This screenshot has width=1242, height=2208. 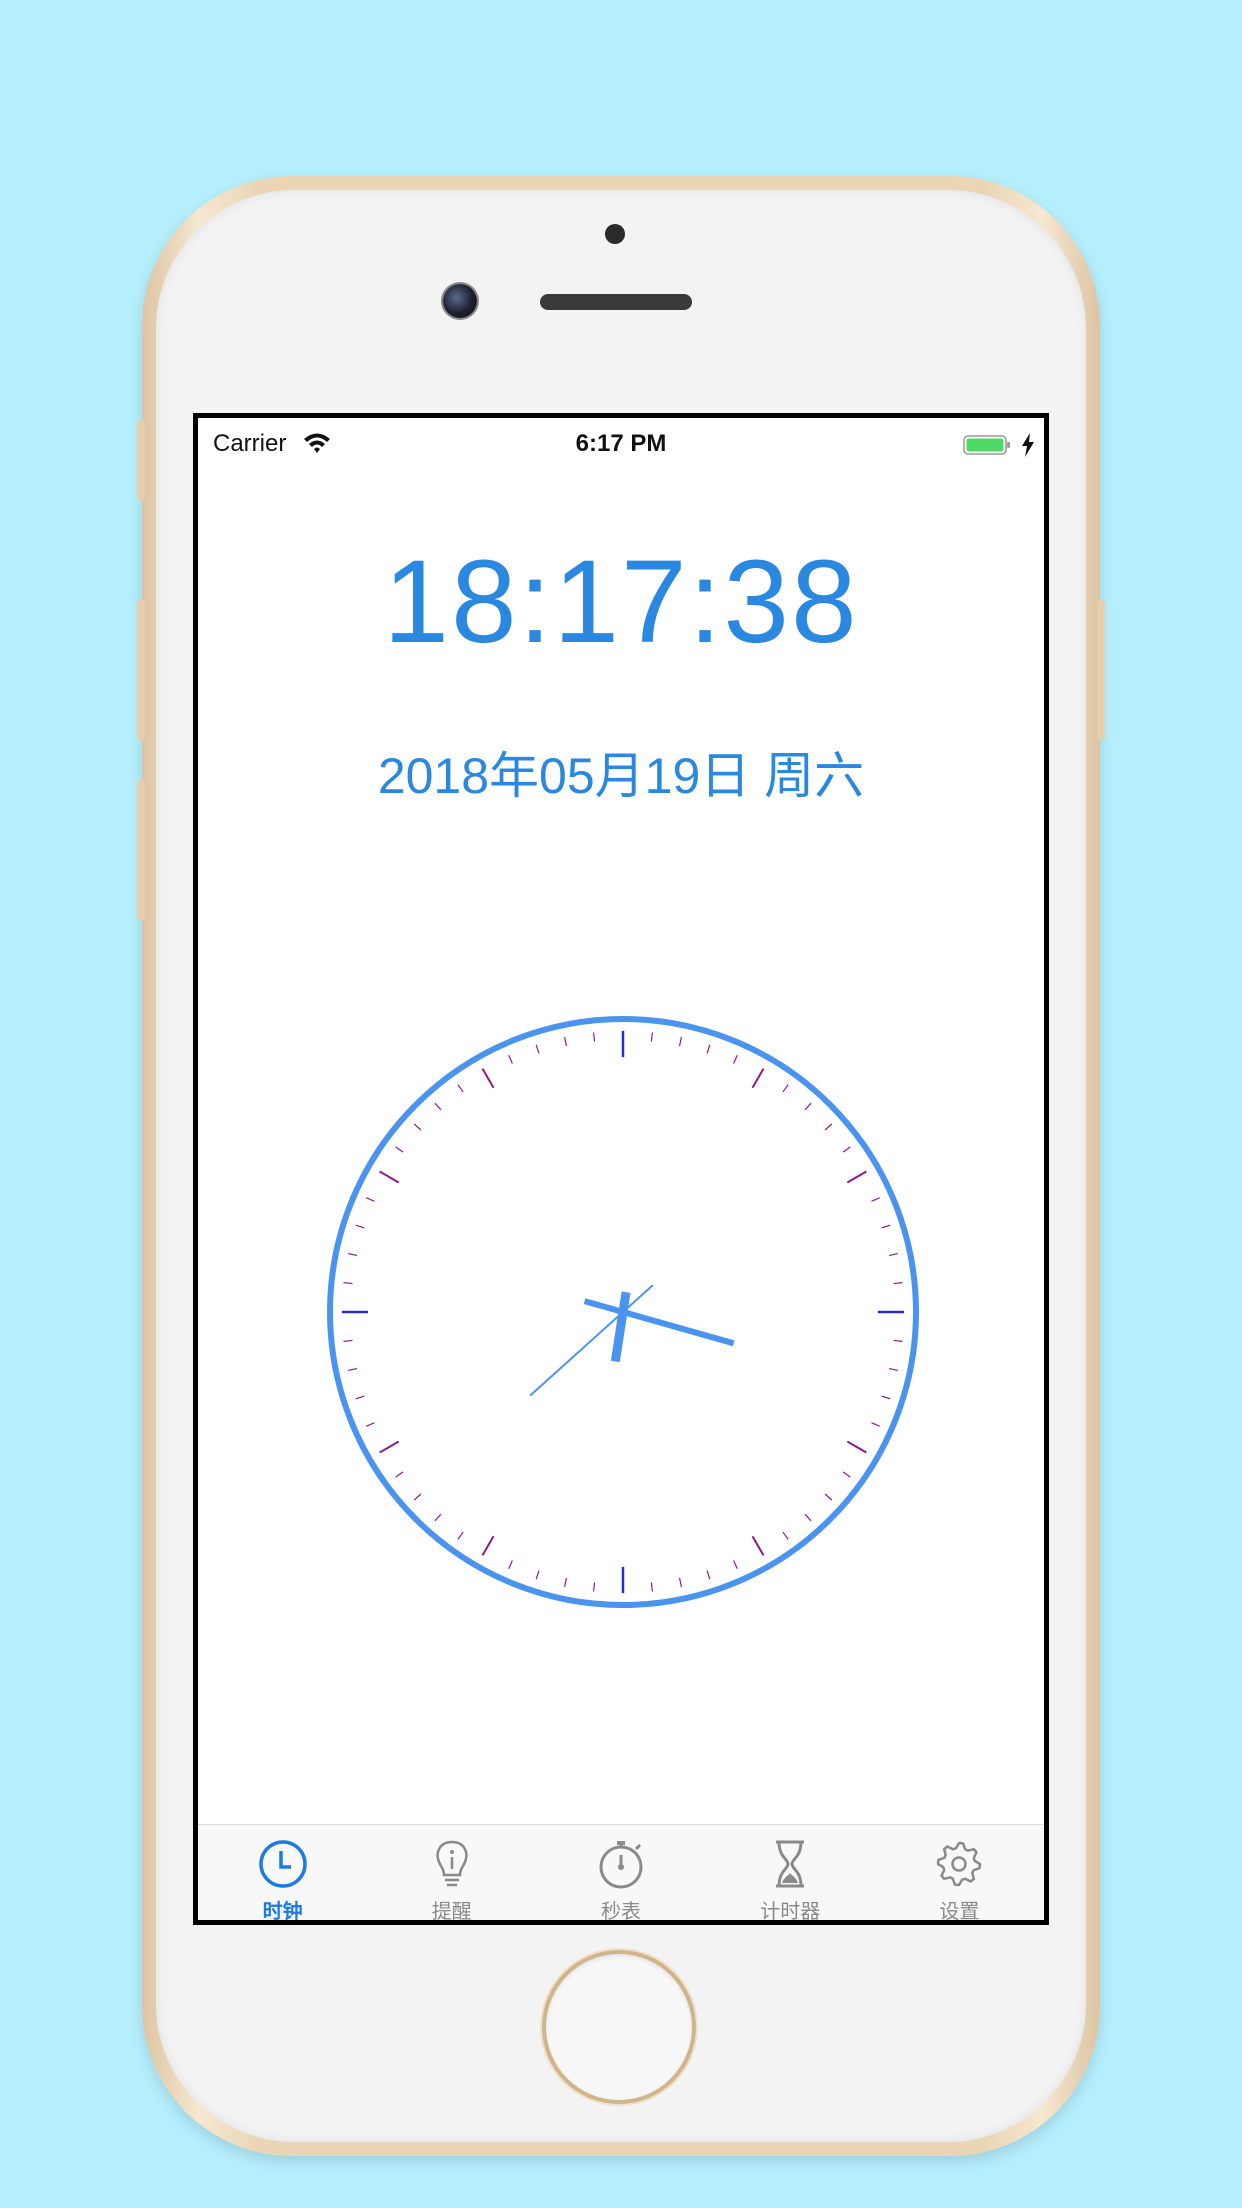 What do you see at coordinates (621, 776) in the screenshot?
I see `date-display: 2018年05月19日 周六` at bounding box center [621, 776].